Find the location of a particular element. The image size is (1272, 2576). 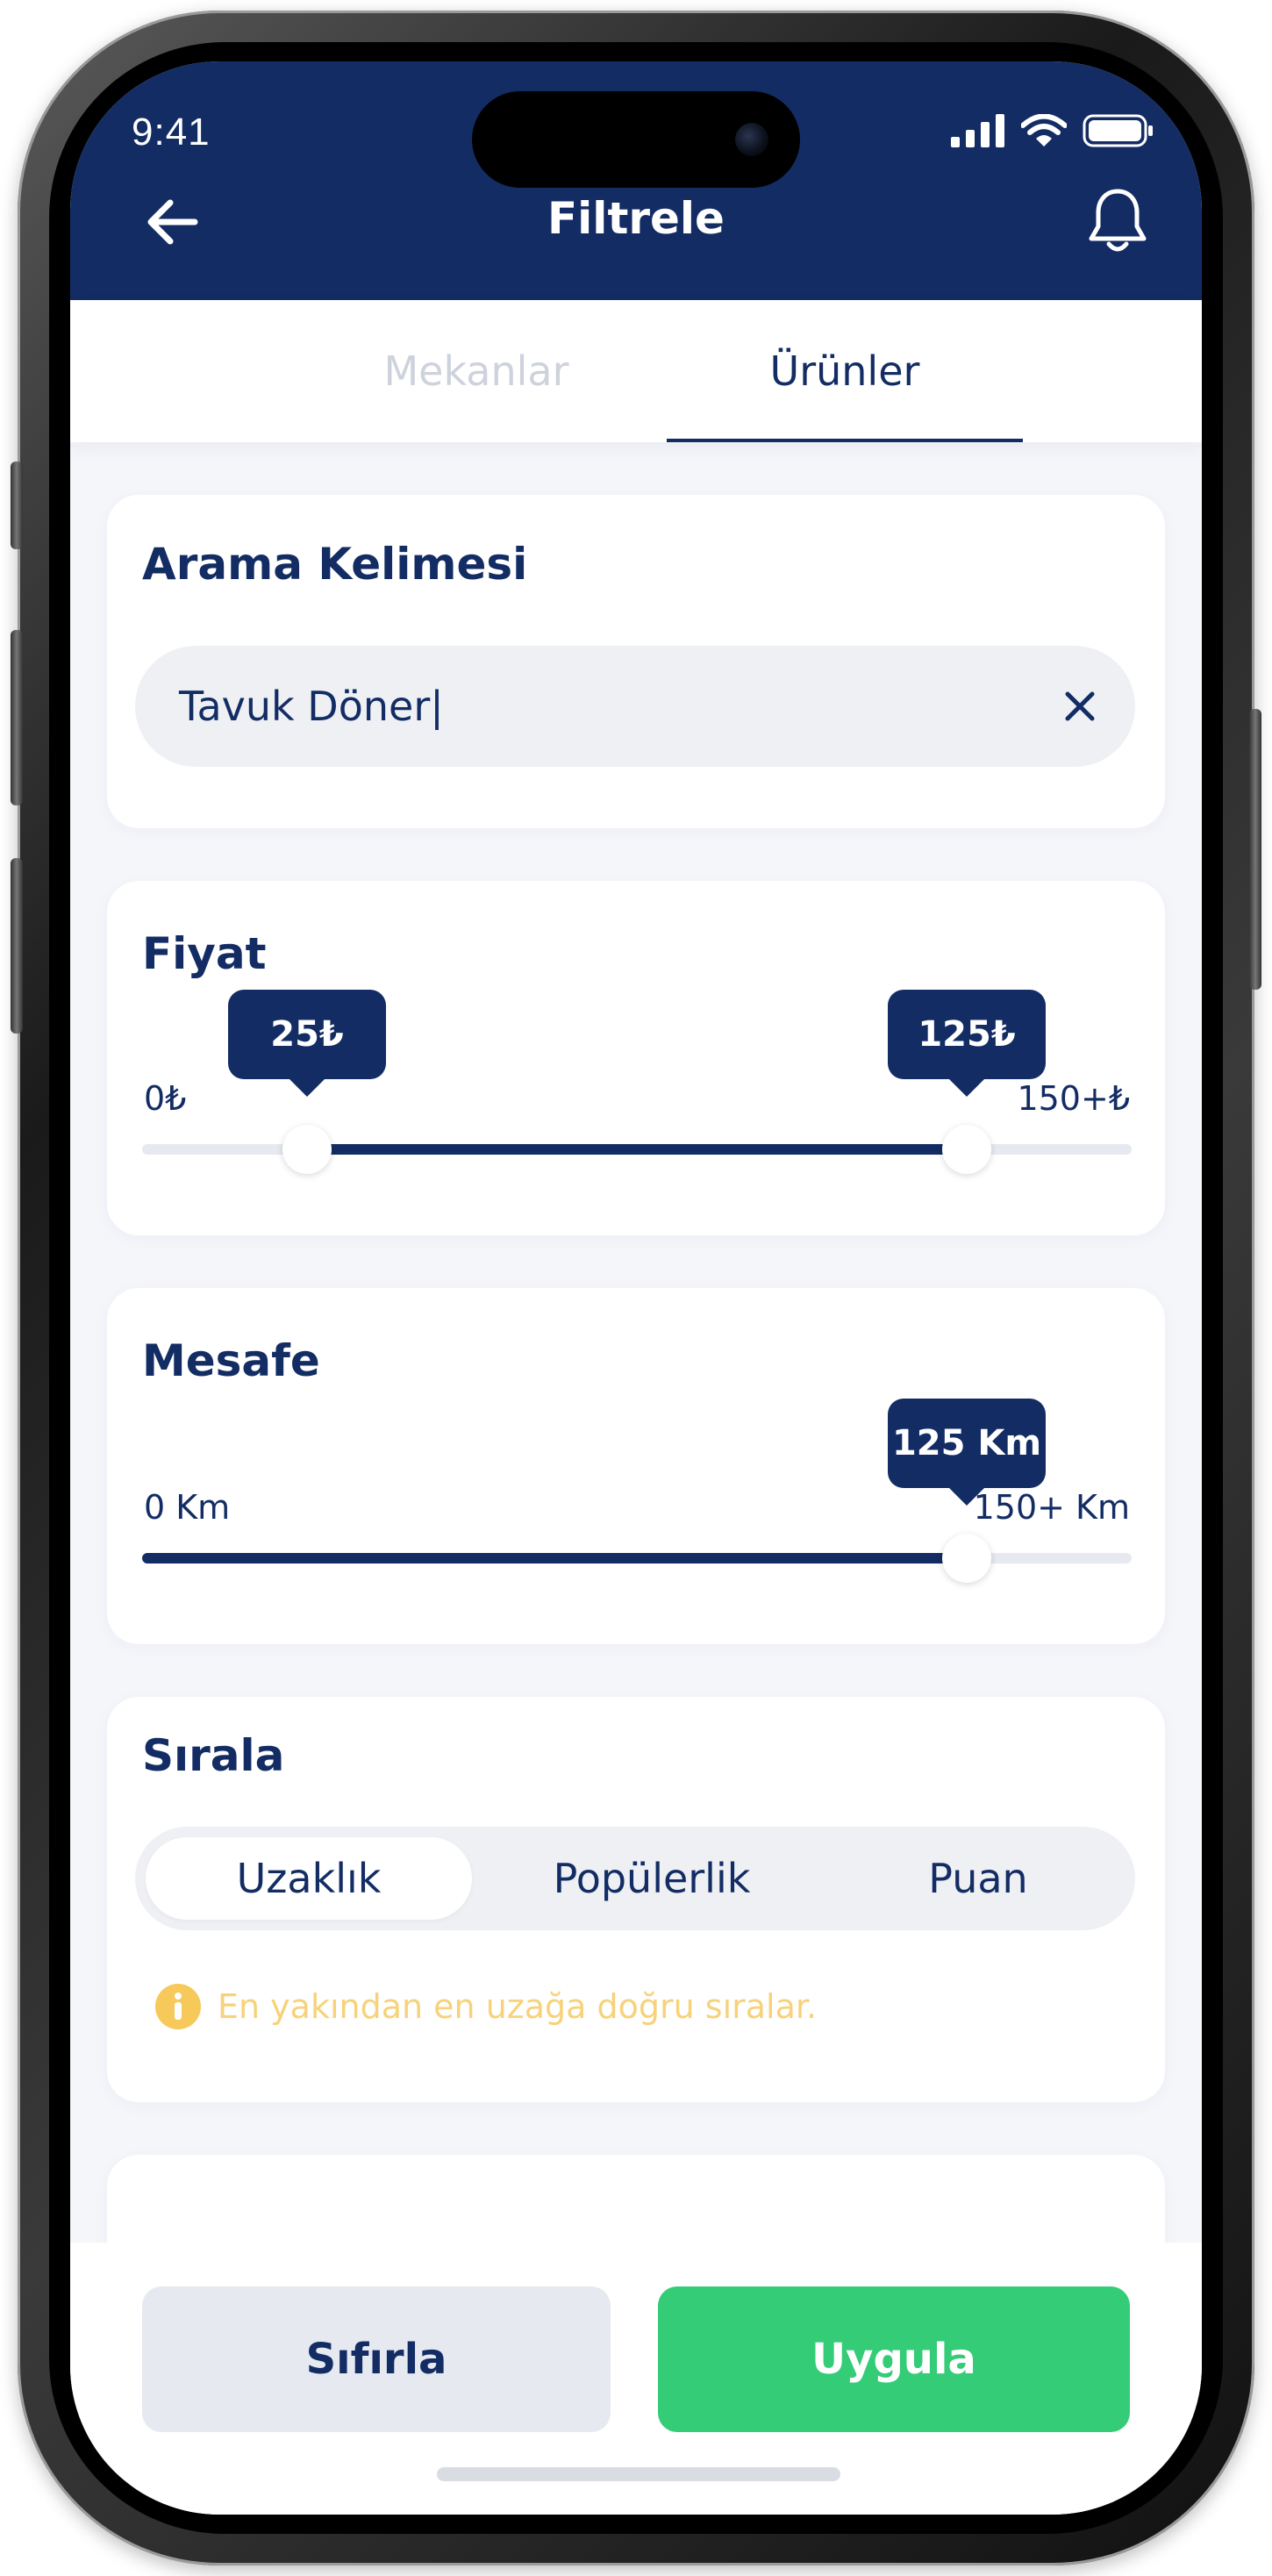

sort-option-populerlik: Popülerlik is located at coordinates (652, 1878).